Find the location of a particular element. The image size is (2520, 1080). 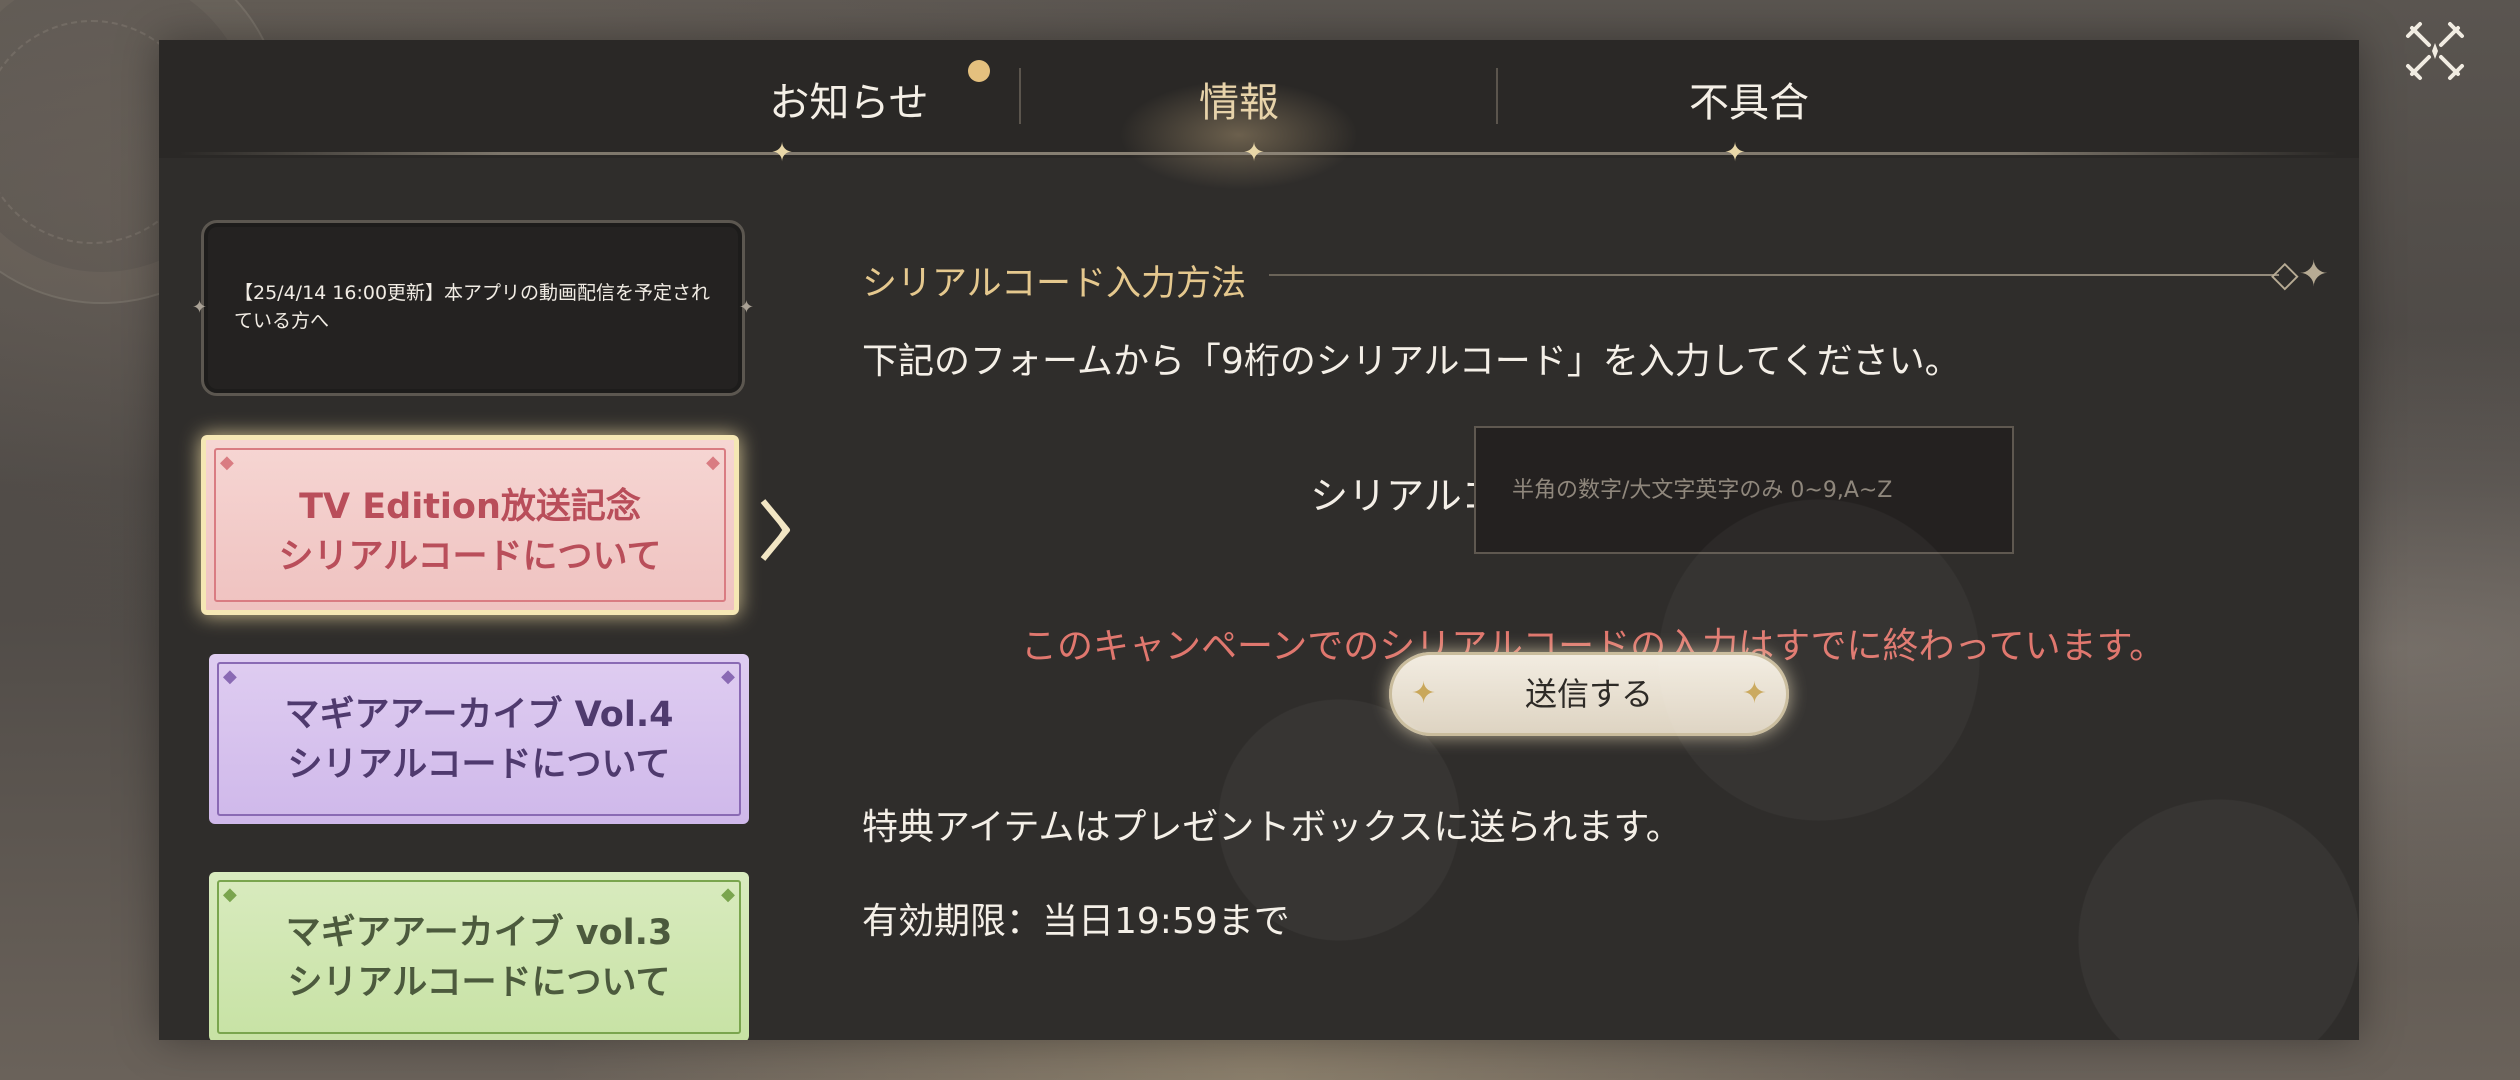

banner-tv-edition-serial: ◆ ◆ TV Edition放送記念 シリアルコードについて is located at coordinates (470, 525).